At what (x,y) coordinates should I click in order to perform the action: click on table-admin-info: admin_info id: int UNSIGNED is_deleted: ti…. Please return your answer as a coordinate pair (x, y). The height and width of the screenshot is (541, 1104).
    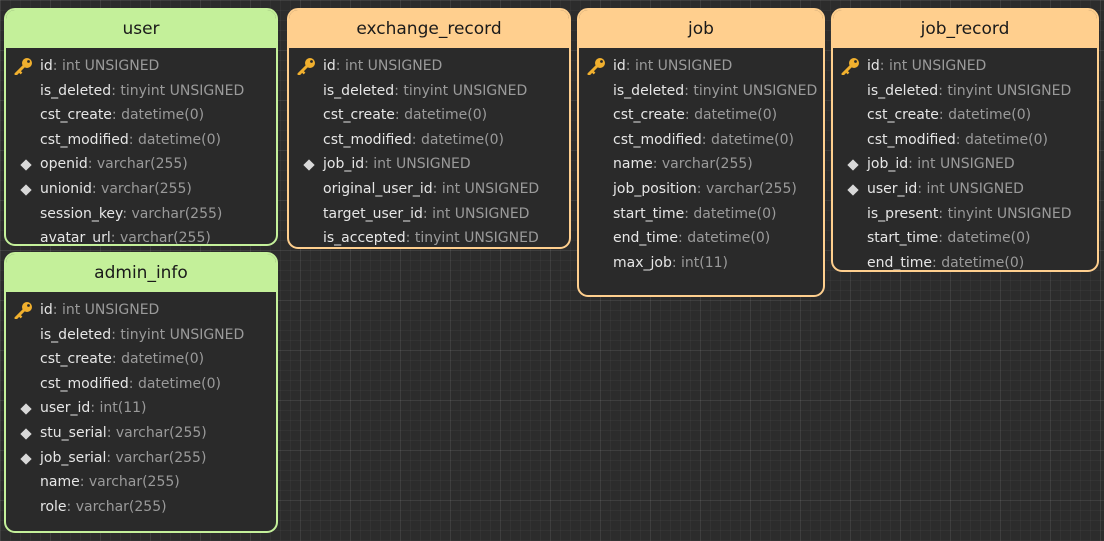
    Looking at the image, I should click on (141, 392).